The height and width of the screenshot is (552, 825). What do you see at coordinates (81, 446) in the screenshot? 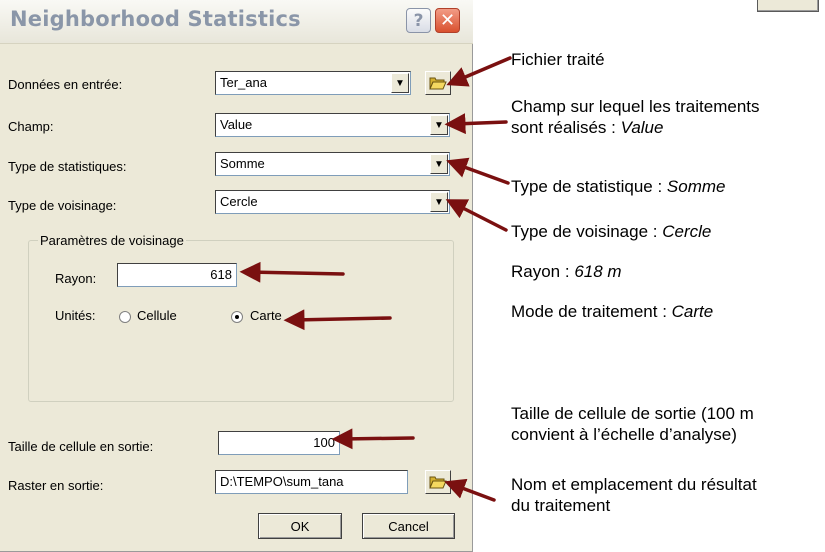
I see `cell-size-label: Taille de cellule en sortie:` at bounding box center [81, 446].